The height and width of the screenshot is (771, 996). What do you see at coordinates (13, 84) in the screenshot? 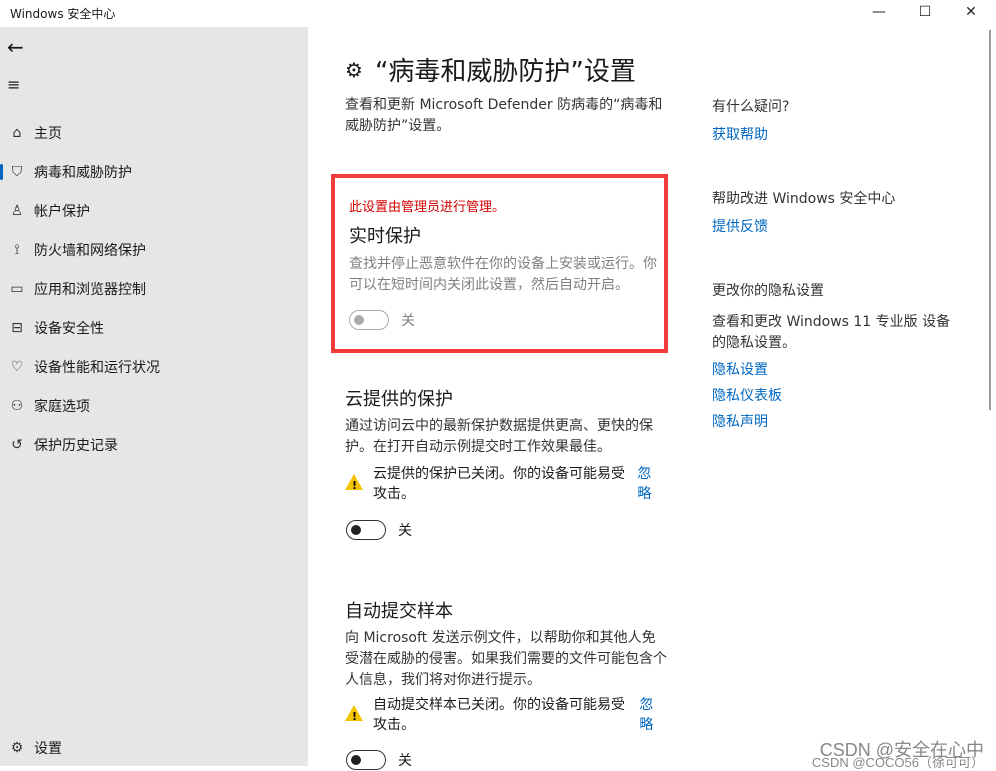
I see `hamburger-menu-icon: ≡` at bounding box center [13, 84].